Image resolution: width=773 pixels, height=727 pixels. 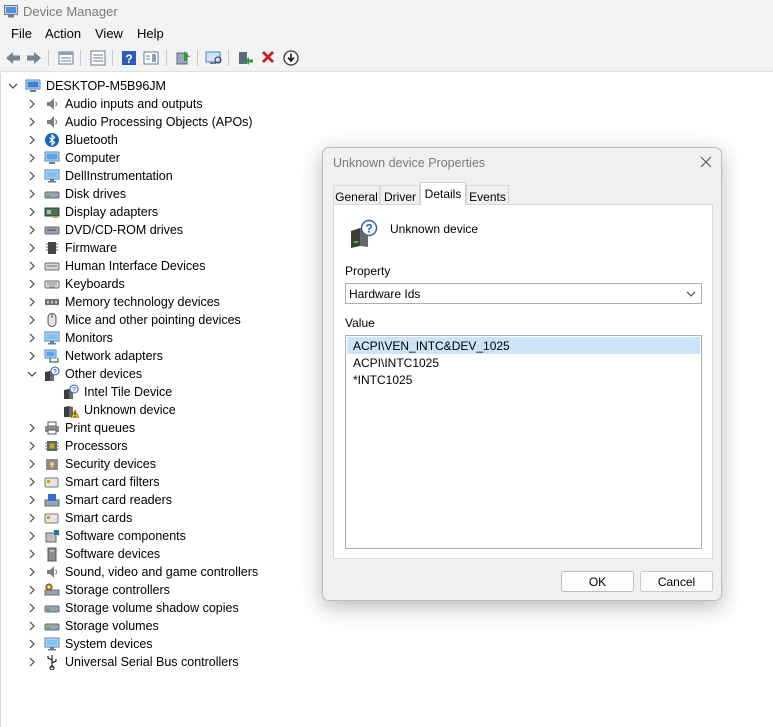 I want to click on tree-row: Storage volumes, so click(x=151, y=626).